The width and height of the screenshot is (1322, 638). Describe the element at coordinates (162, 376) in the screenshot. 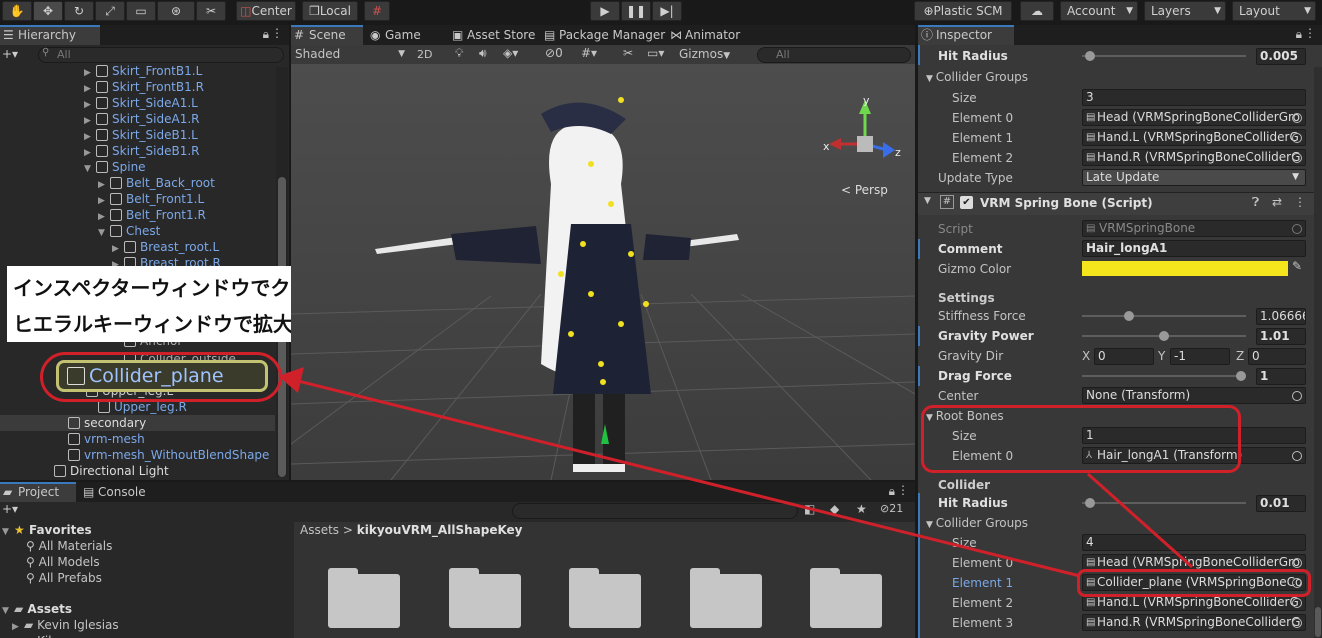

I see `hierarchy-row-collider-plane: Collider_plane` at that location.